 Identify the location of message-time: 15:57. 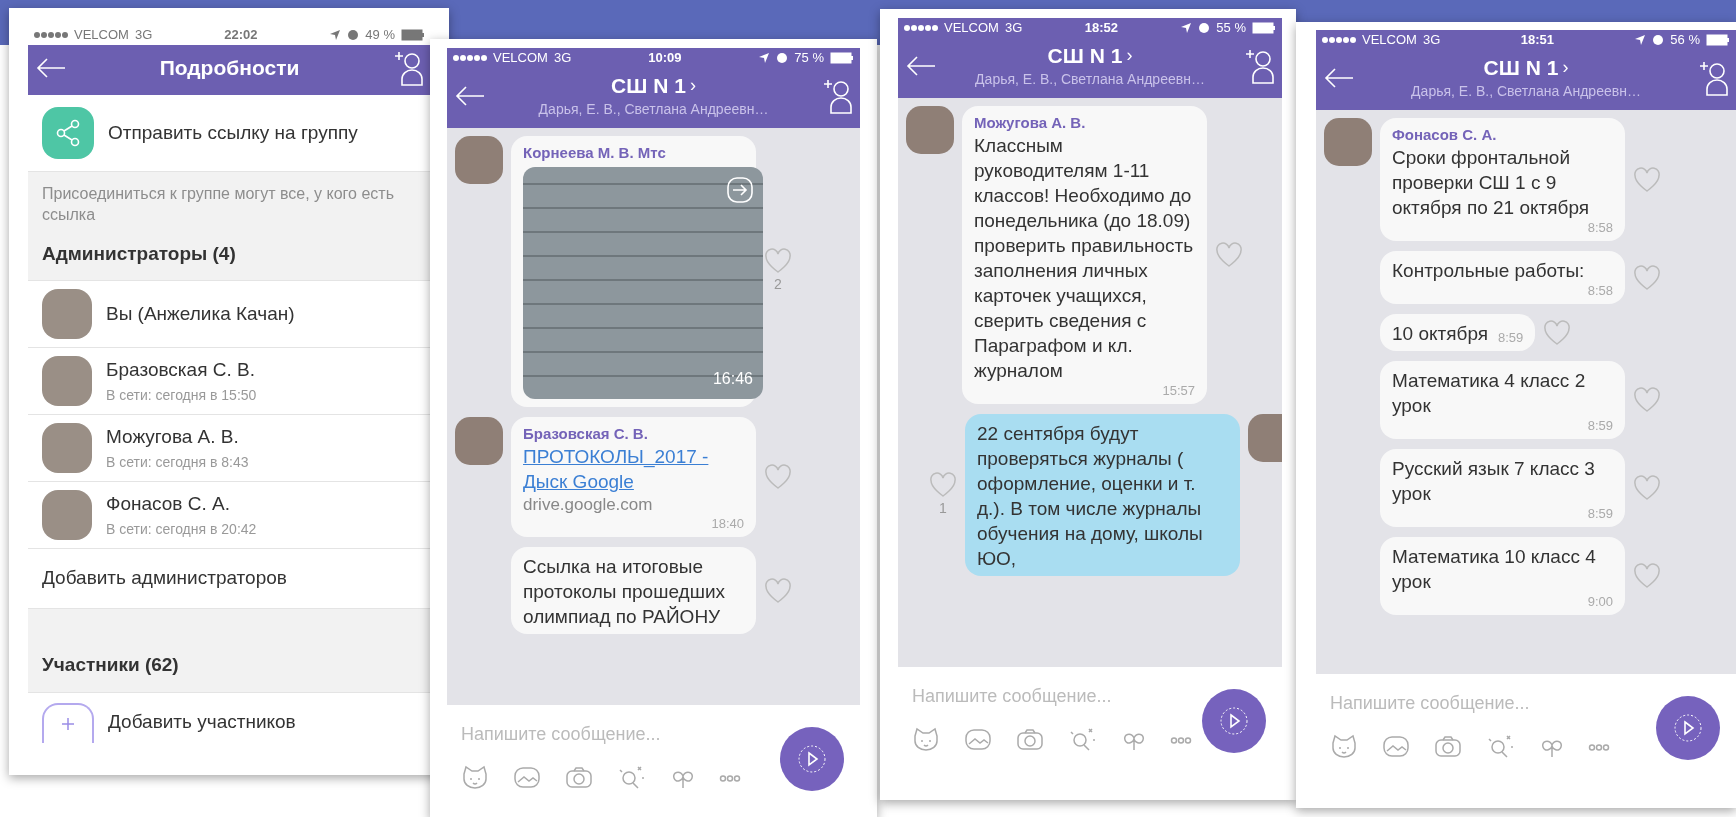
(1178, 391).